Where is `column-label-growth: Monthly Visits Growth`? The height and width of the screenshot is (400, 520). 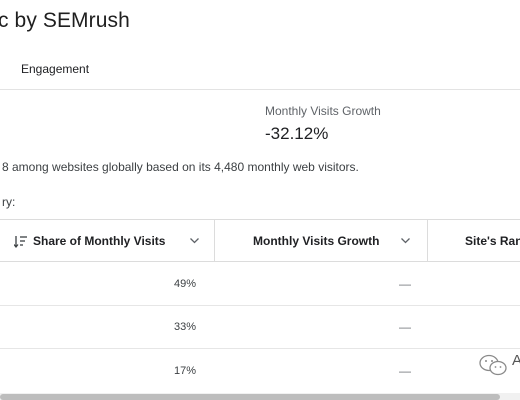
column-label-growth: Monthly Visits Growth is located at coordinates (316, 241).